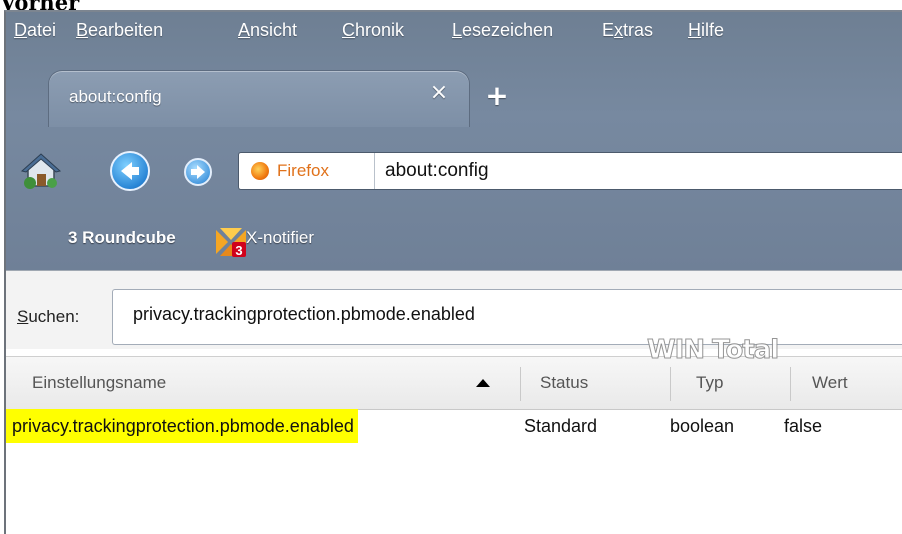 This screenshot has height=534, width=902. What do you see at coordinates (231, 241) in the screenshot?
I see `xnotifier-icon: 3` at bounding box center [231, 241].